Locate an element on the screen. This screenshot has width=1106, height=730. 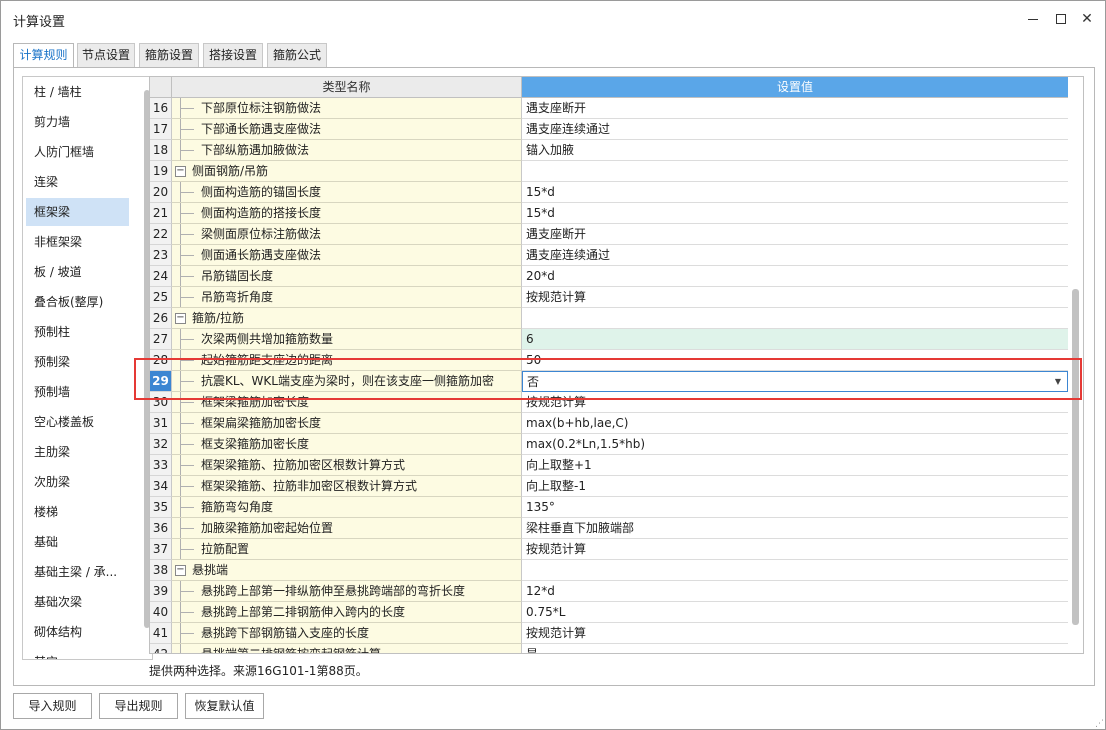
table-row: 32 框支梁箍筋加密长度 max(0.2*Ln,1.5*hb) is located at coordinates (609, 444).